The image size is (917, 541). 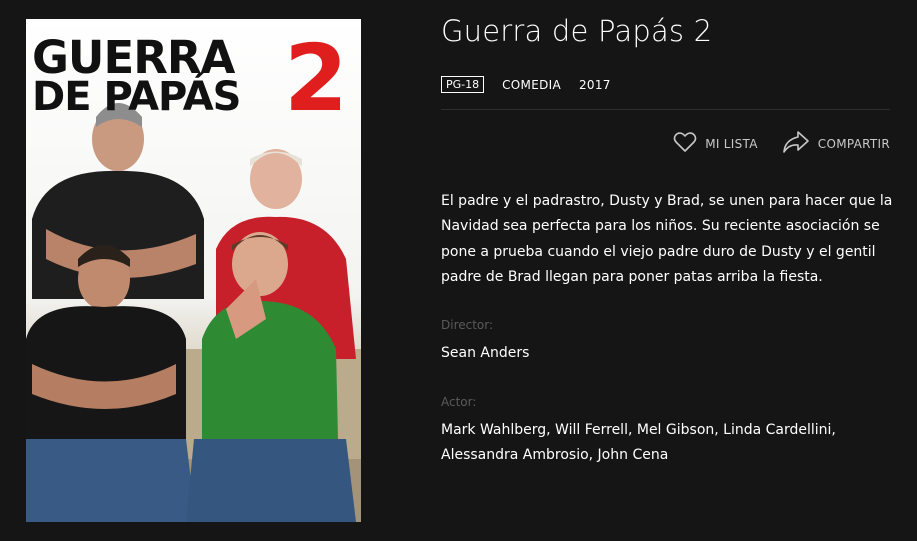 I want to click on actor-label: Actor:, so click(x=459, y=402).